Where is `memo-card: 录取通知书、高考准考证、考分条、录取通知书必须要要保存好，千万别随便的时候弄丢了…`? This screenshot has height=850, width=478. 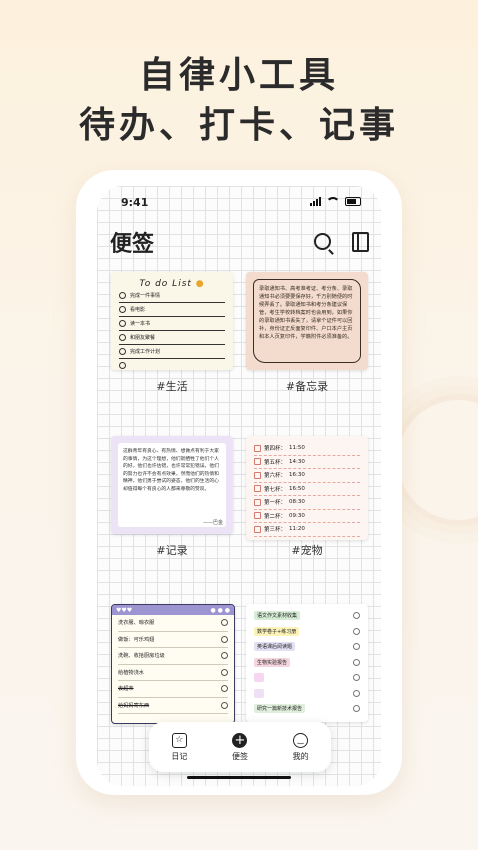 memo-card: 录取通知书、高考准考证、考分条、录取通知书必须要要保存好，千万别随便的时候弄丢了… is located at coordinates (307, 321).